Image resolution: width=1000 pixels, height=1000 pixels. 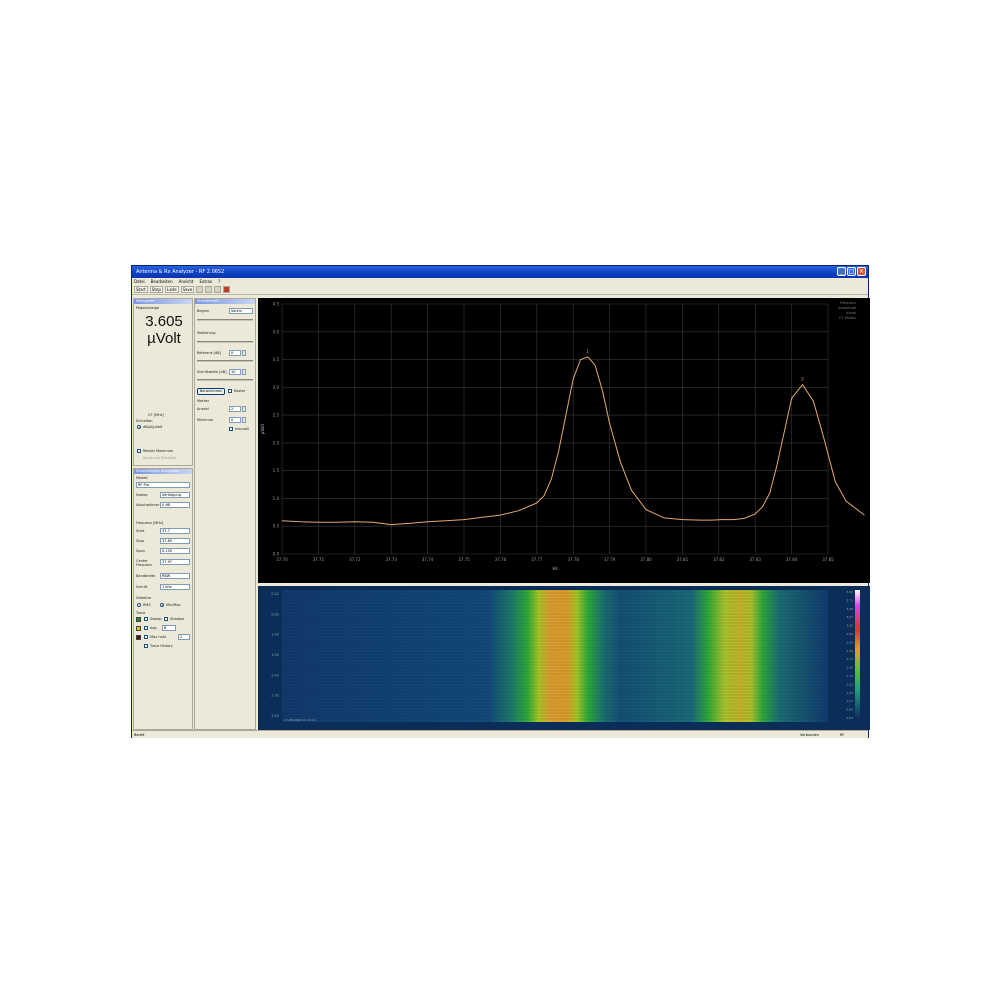 I want to click on level-unit: µVolt, so click(x=164, y=338).